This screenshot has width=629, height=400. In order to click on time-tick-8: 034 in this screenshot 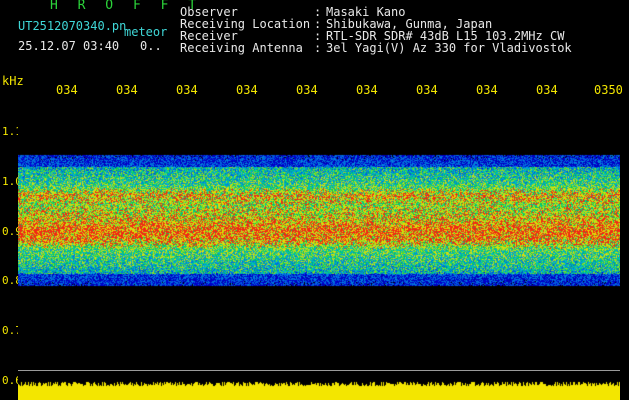, I will do `click(487, 90)`.